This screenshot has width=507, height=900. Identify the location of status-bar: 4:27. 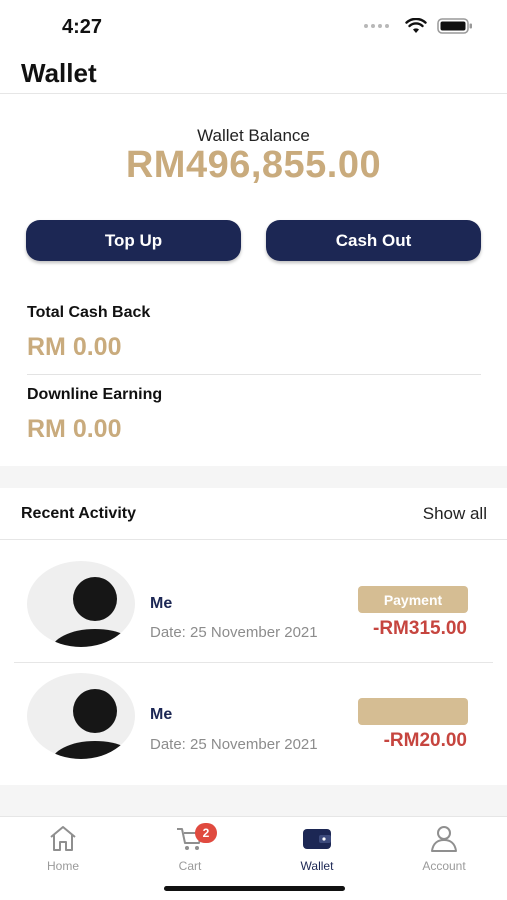
(253, 24).